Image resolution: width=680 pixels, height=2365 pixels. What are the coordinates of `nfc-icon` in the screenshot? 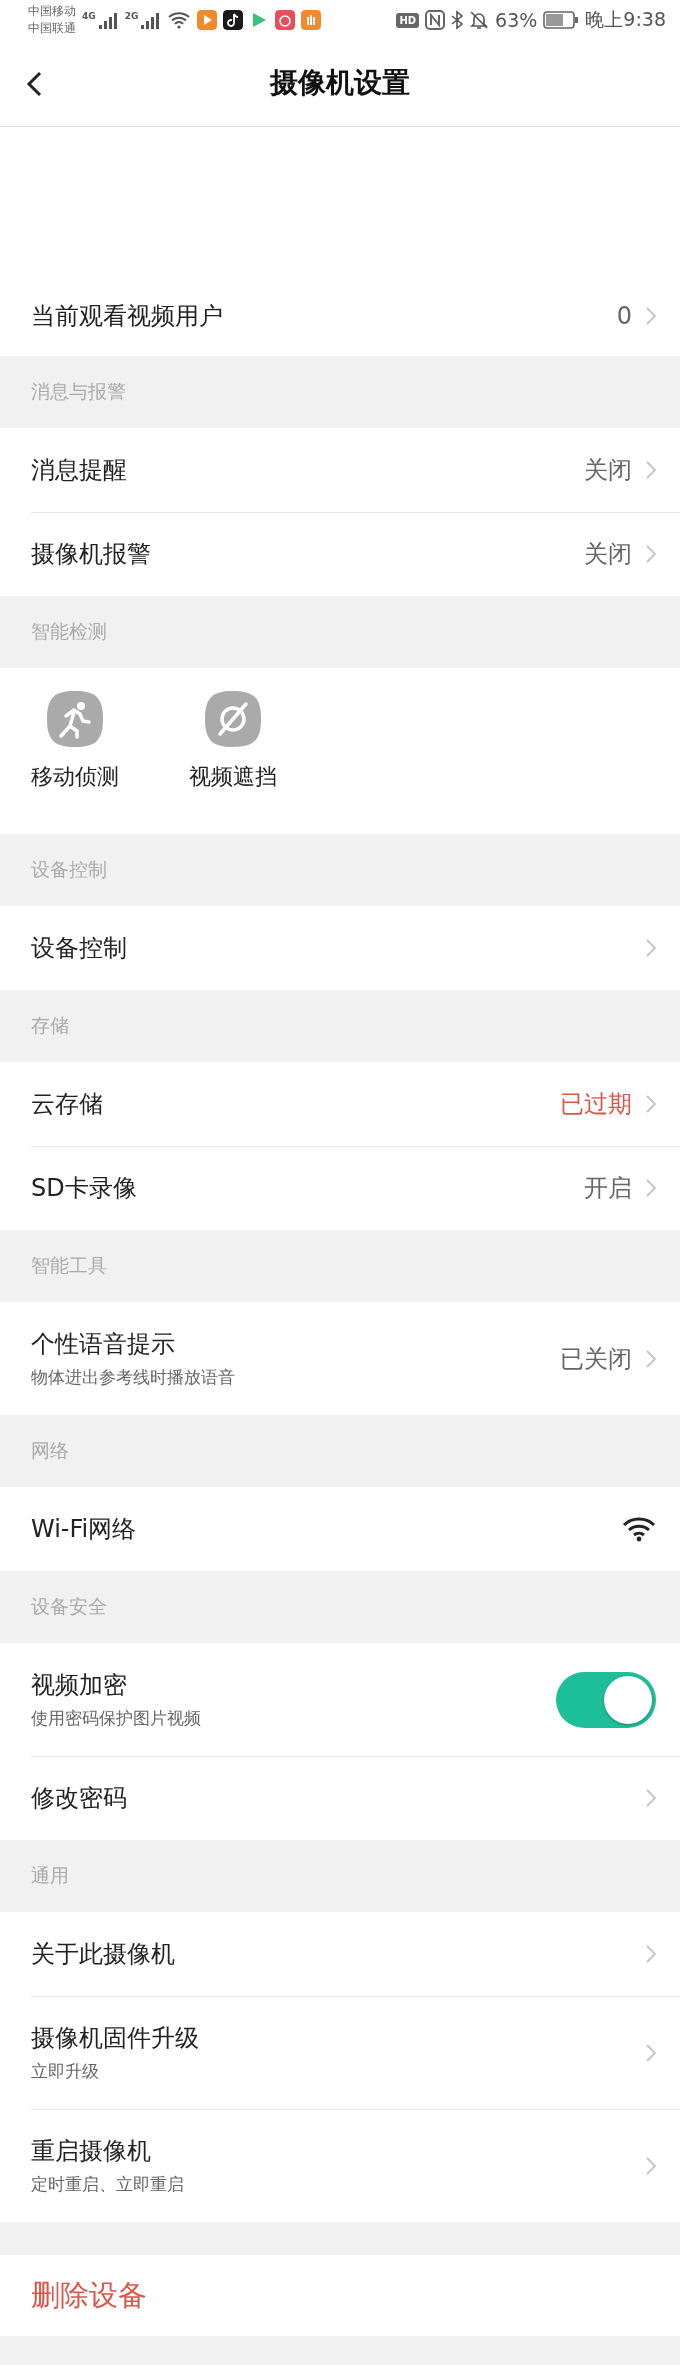 It's located at (435, 20).